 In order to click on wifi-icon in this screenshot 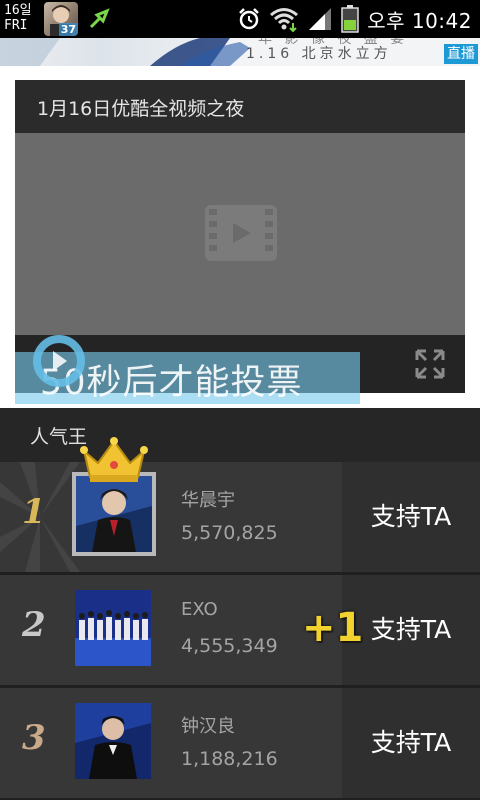, I will do `click(284, 20)`.